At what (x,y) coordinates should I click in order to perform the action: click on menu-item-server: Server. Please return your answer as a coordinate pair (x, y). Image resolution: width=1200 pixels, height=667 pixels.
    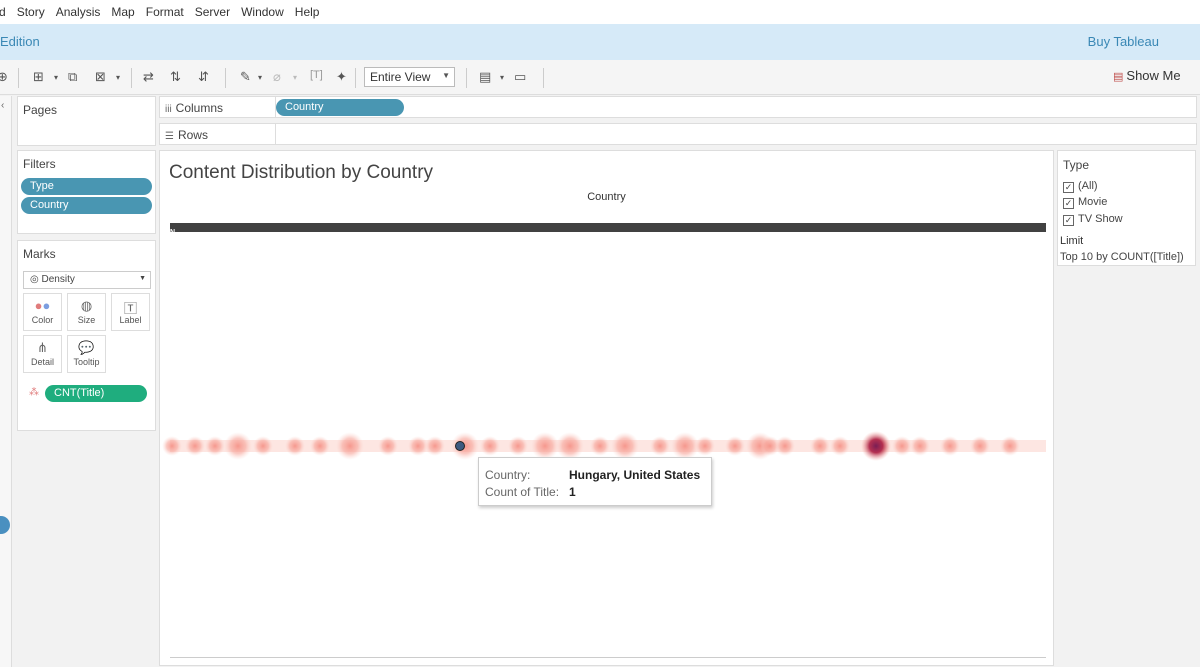
    Looking at the image, I should click on (212, 12).